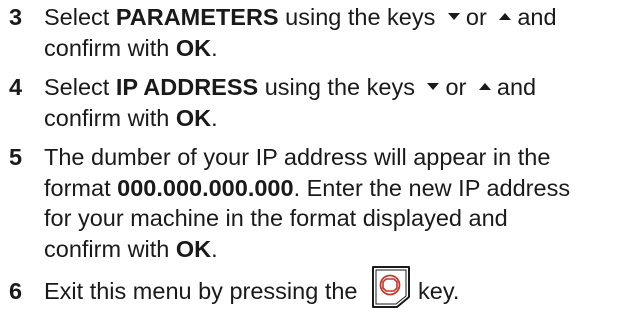 Image resolution: width=637 pixels, height=317 pixels. I want to click on text-segment: format, so click(81, 187).